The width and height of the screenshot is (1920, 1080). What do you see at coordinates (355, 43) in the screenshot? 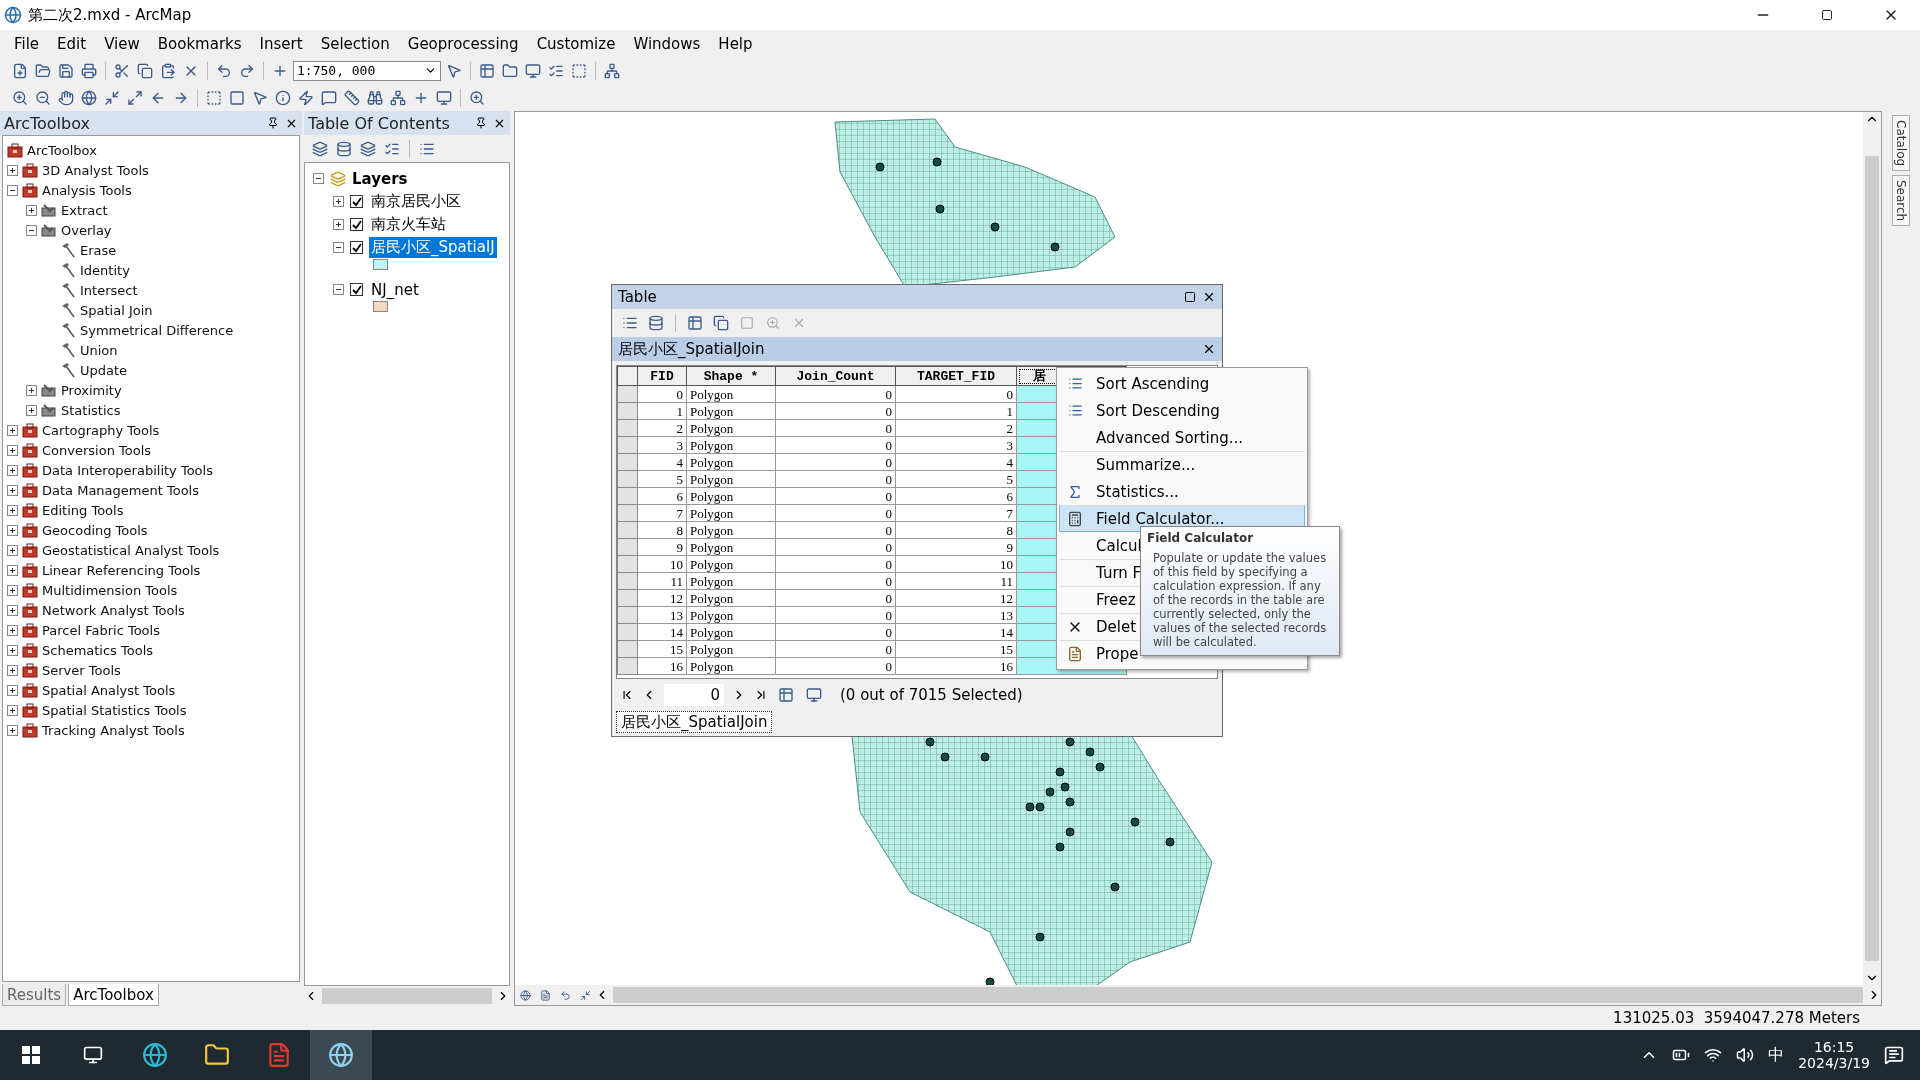
I see `menu-item: Selection` at bounding box center [355, 43].